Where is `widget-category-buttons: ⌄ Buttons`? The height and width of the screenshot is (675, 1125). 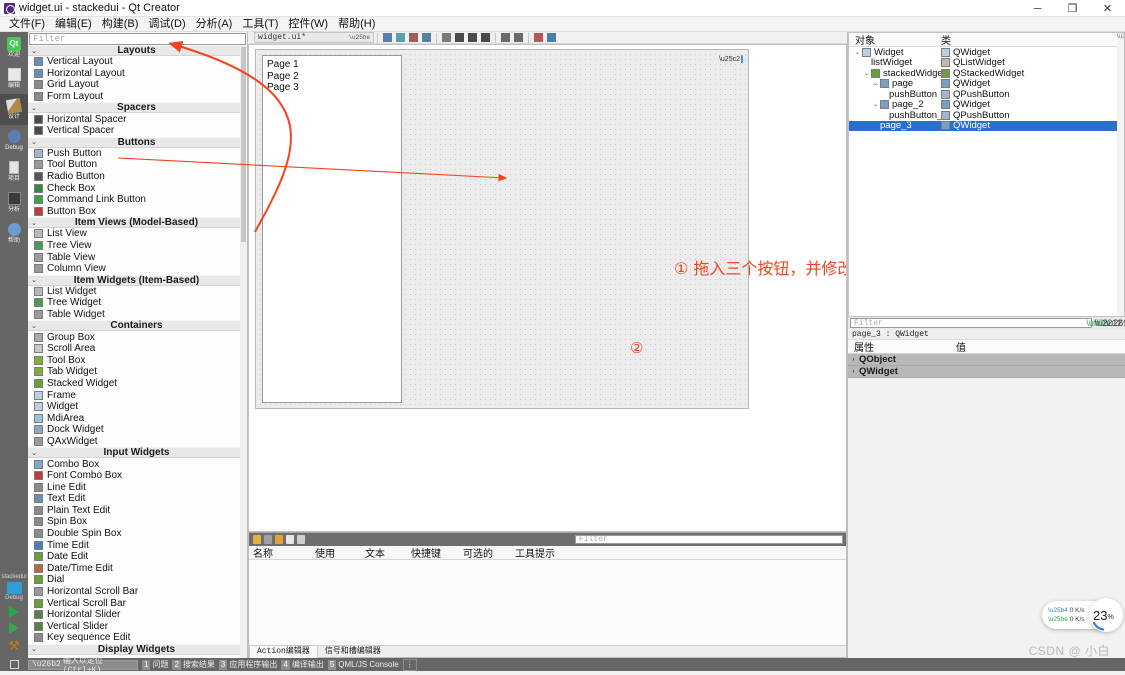 widget-category-buttons: ⌄ Buttons is located at coordinates (137, 142).